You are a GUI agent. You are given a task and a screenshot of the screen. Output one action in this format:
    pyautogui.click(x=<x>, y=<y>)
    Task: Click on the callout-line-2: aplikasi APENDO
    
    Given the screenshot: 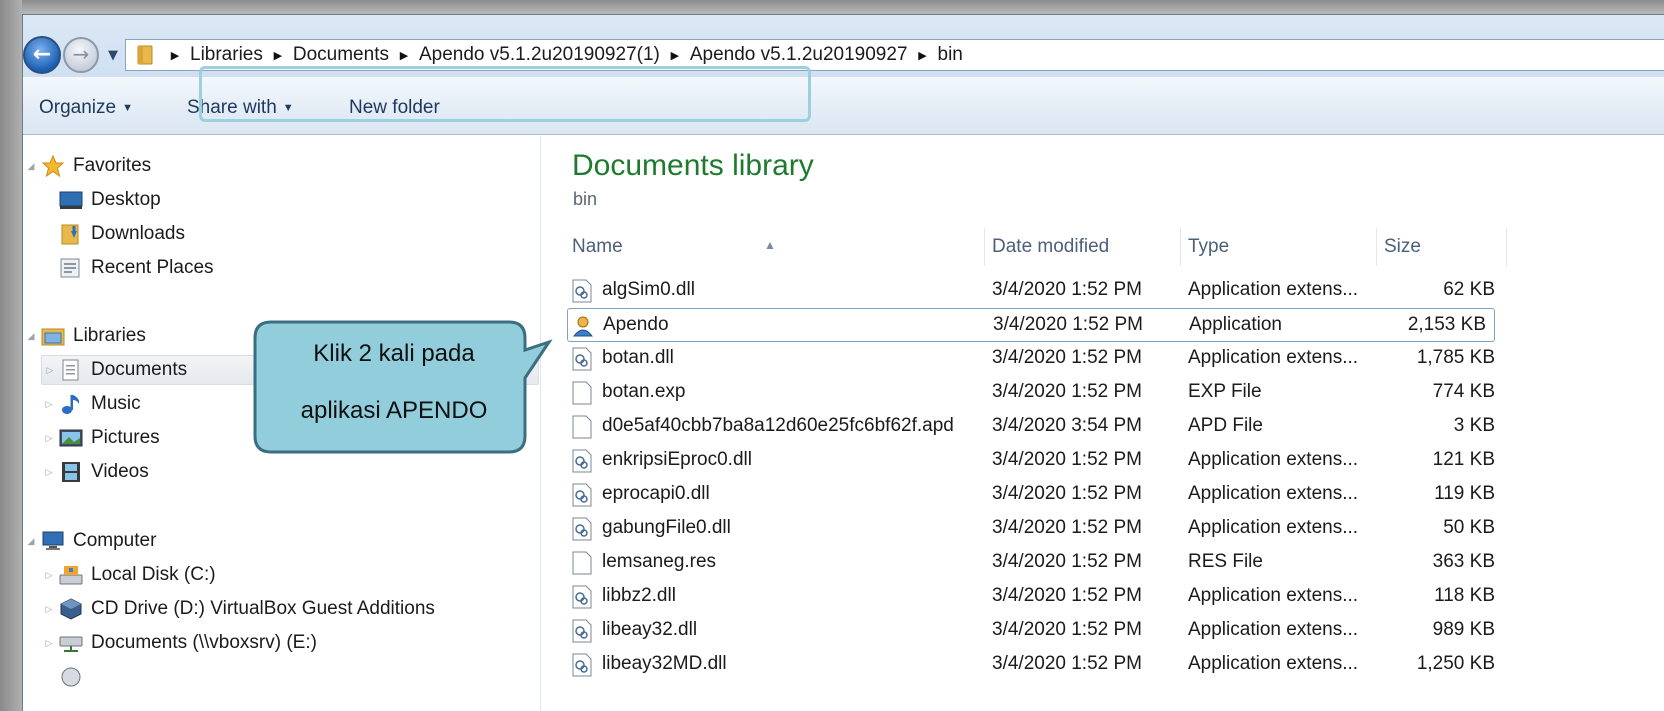 What is the action you would take?
    pyautogui.click(x=394, y=410)
    